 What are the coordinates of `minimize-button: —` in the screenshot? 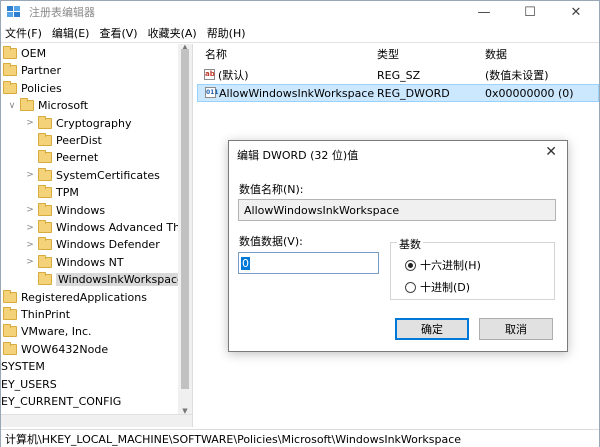 It's located at (484, 12).